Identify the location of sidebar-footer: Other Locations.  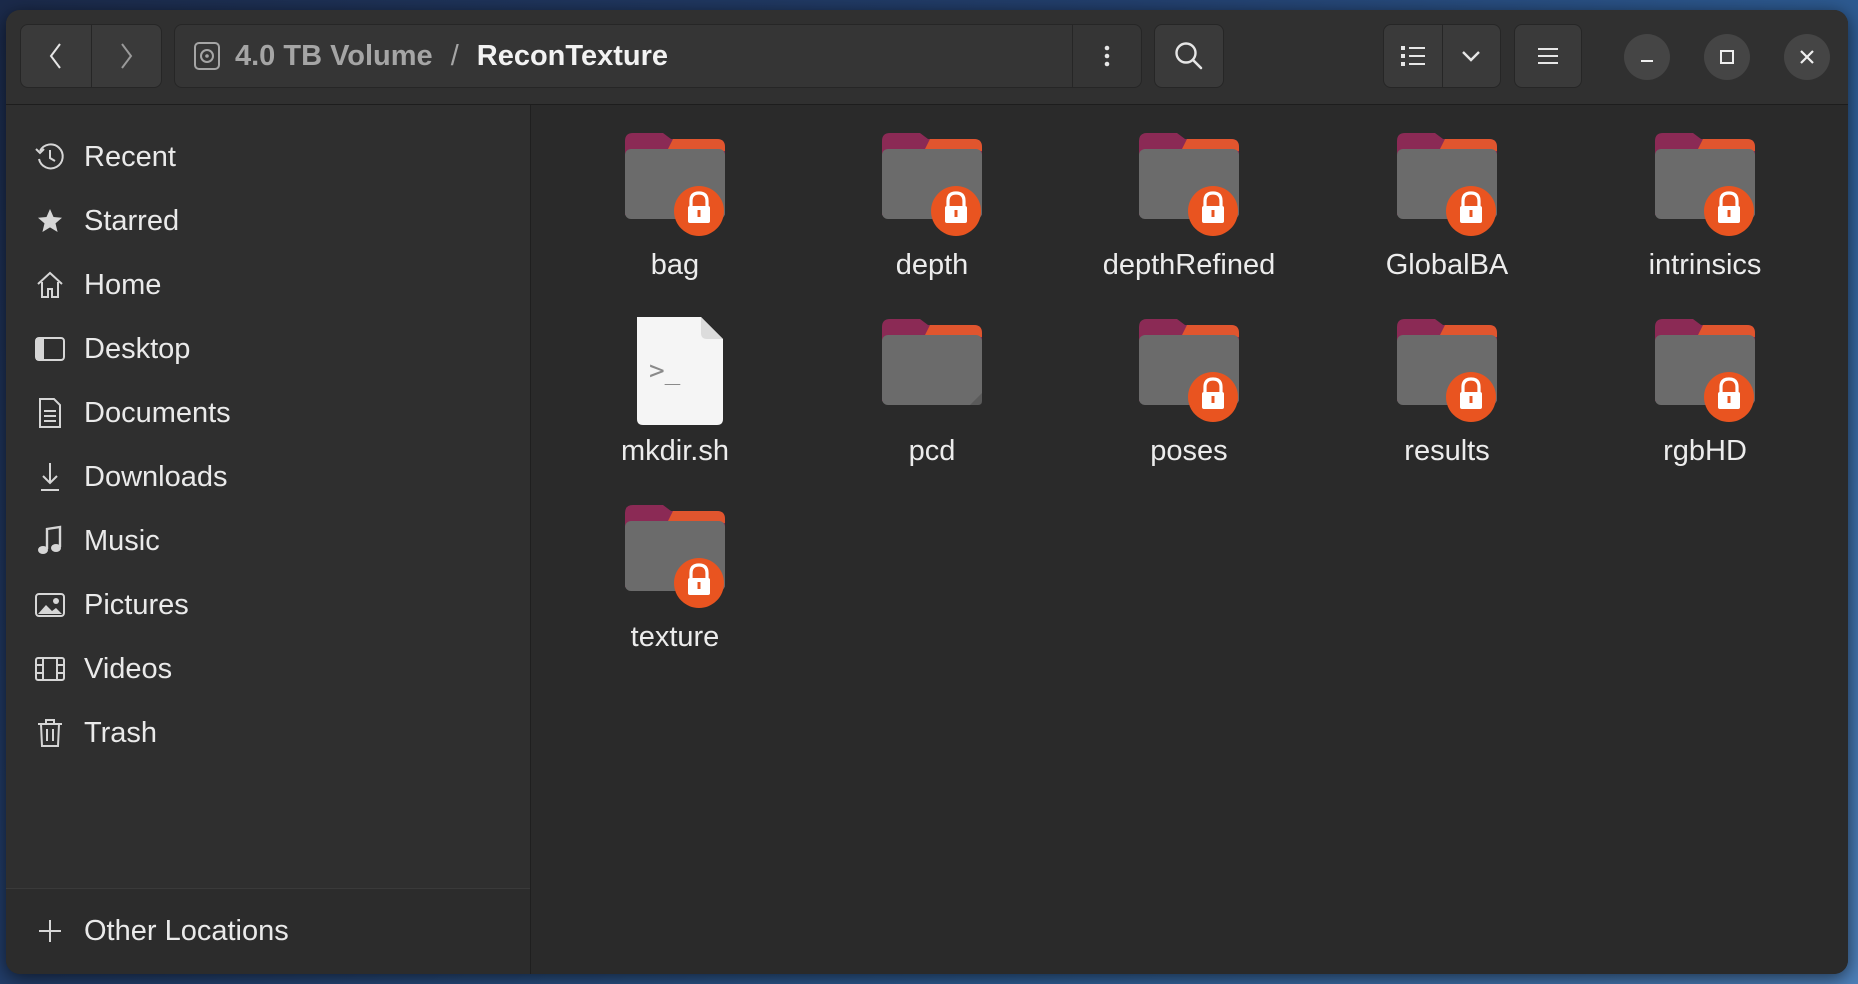
(268, 931).